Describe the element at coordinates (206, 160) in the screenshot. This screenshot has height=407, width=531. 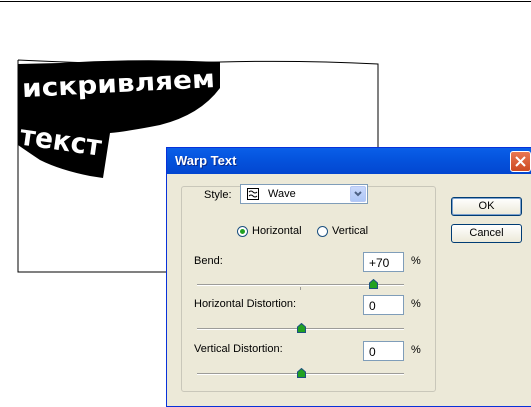
I see `dialog-title: Warp Text` at that location.